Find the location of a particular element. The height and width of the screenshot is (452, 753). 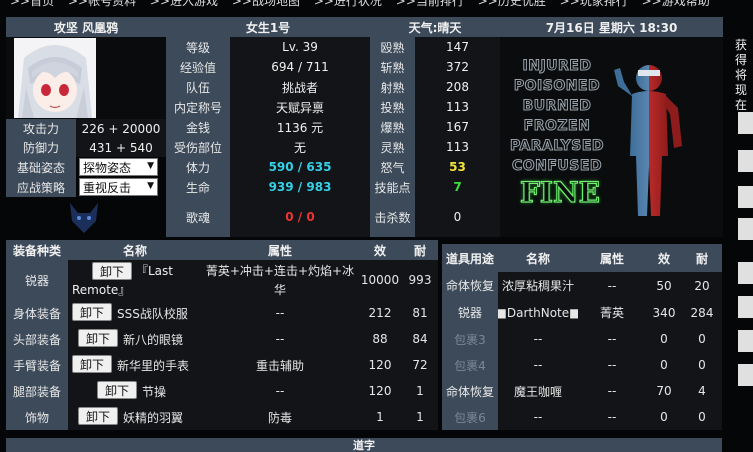

item-attr-3: -- is located at coordinates (612, 339).